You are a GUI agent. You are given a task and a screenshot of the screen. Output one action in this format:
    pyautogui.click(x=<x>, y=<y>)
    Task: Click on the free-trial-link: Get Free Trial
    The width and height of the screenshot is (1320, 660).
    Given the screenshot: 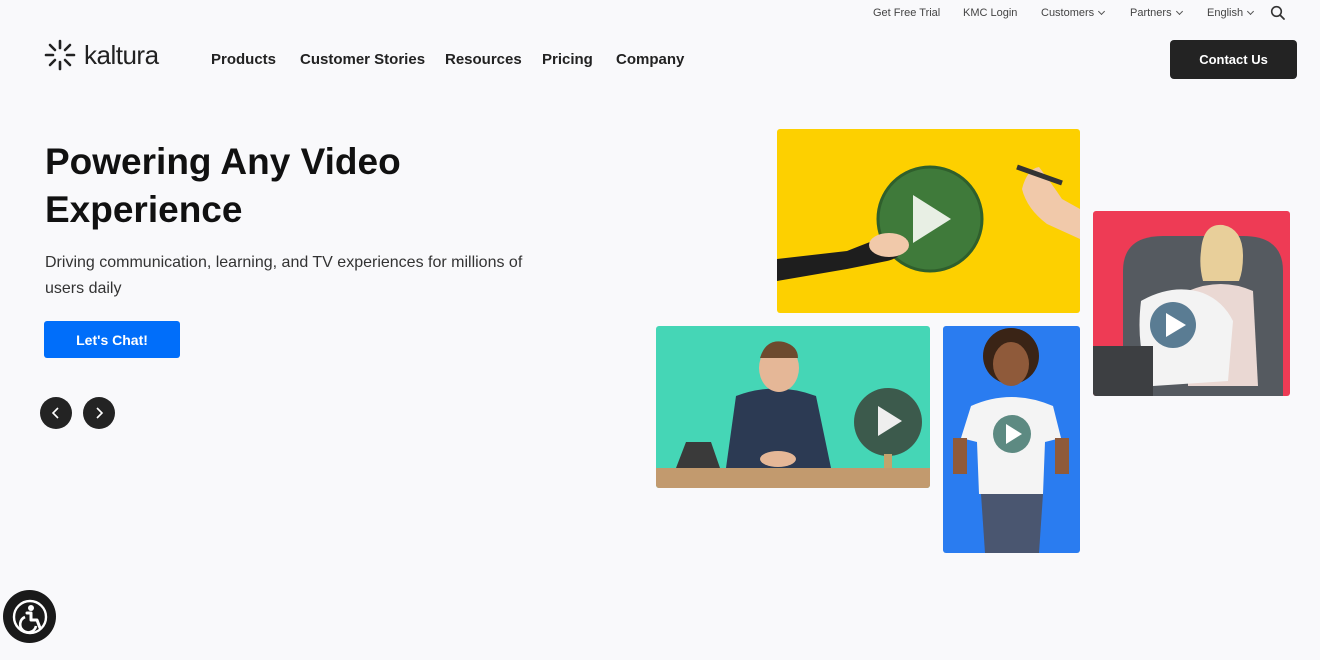 What is the action you would take?
    pyautogui.click(x=906, y=13)
    